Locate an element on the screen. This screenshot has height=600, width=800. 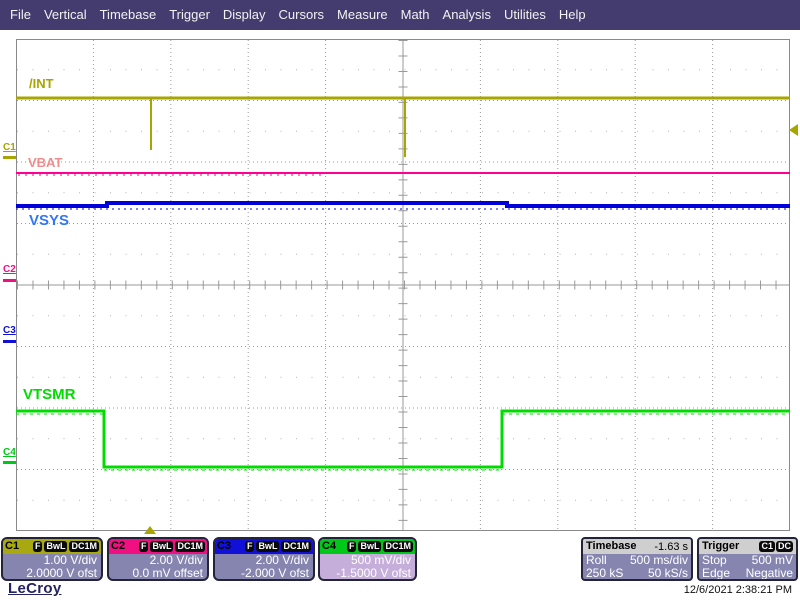
timebase-delay: -1.63 s is located at coordinates (671, 546).